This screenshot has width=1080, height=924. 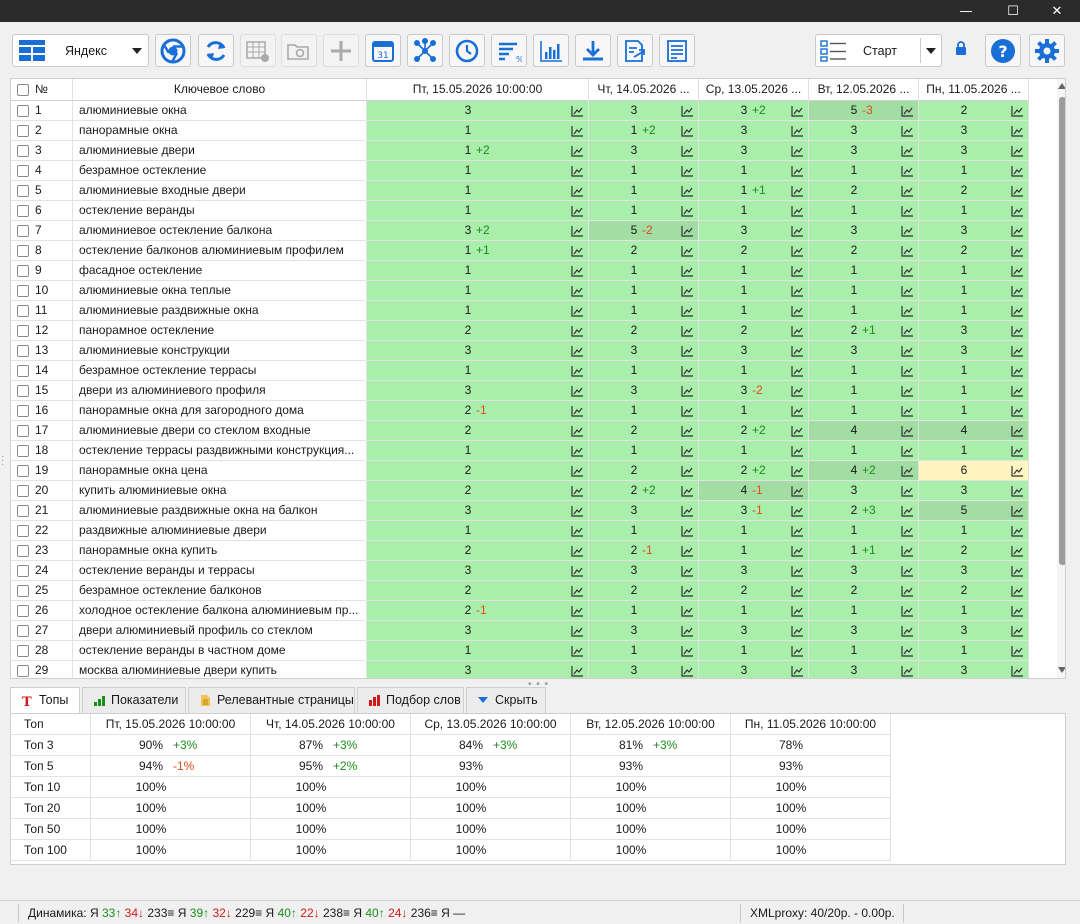 I want to click on chevron-down-icon, so click(x=137, y=51).